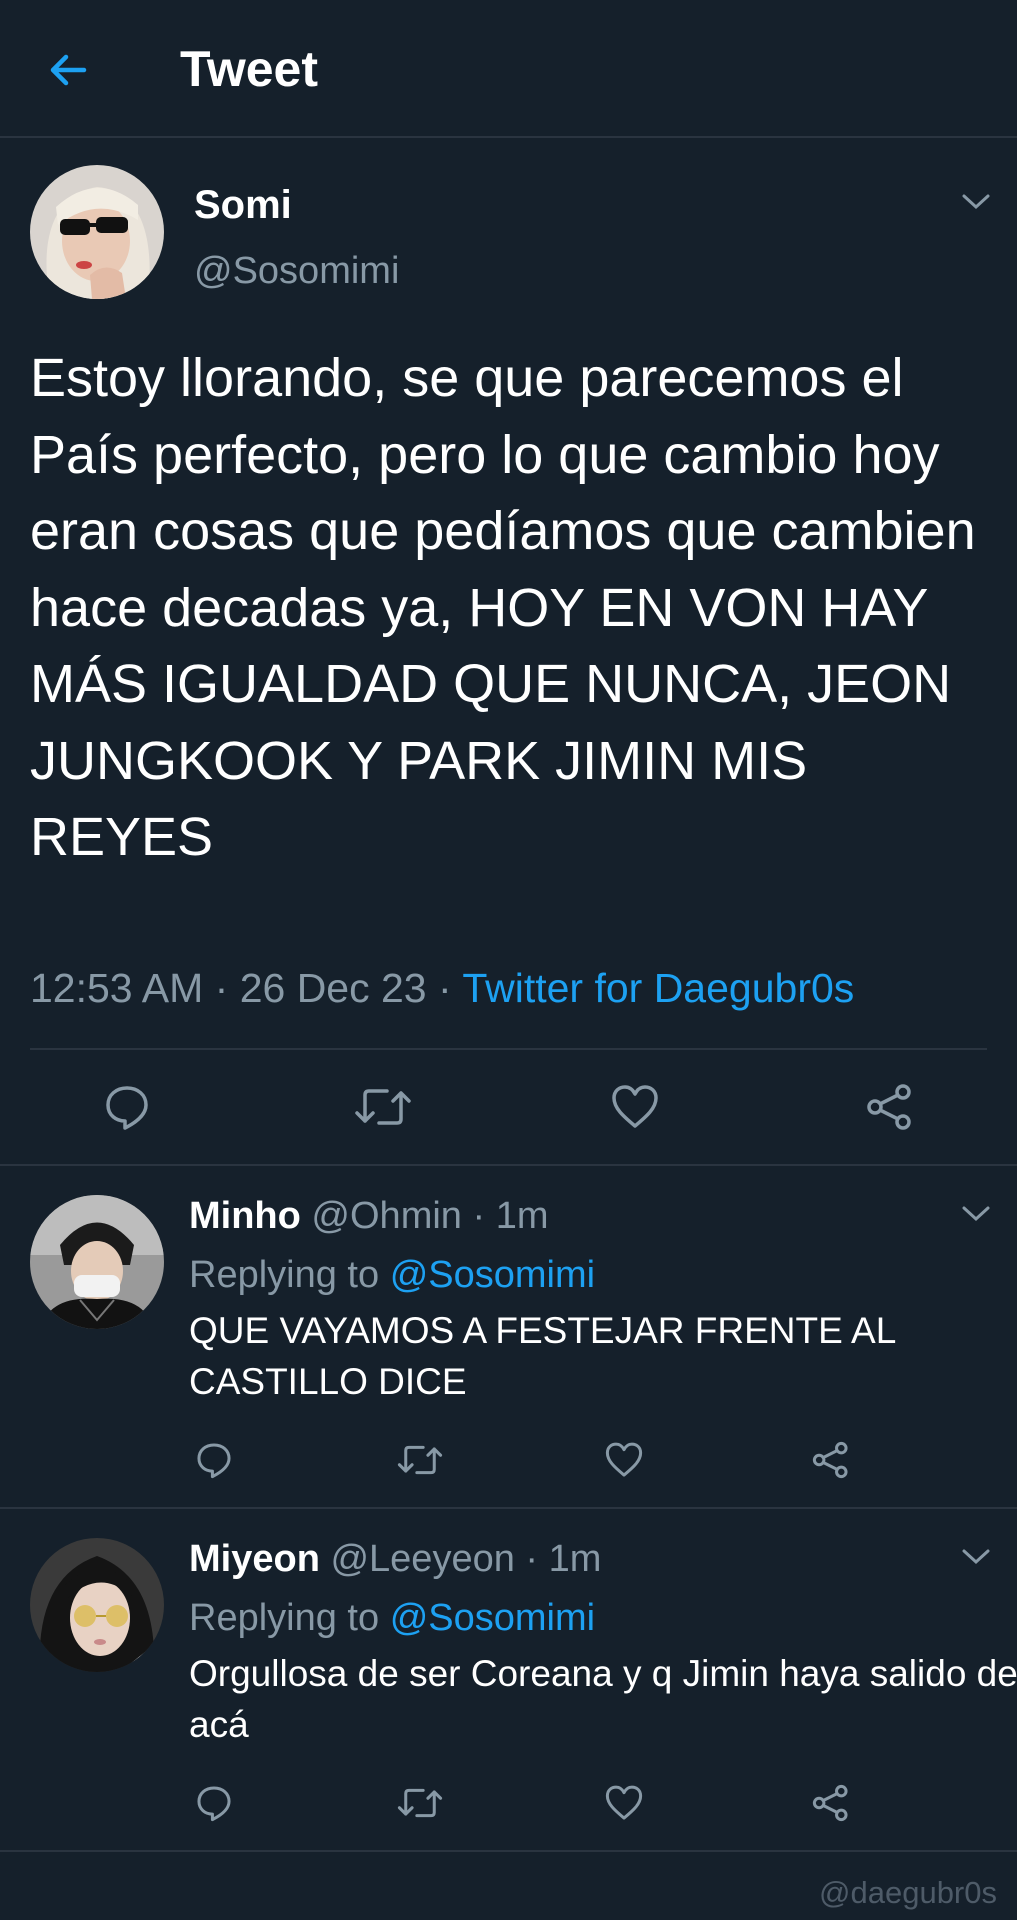 This screenshot has width=1017, height=1920. I want to click on author-handle: @Ohmin, so click(386, 1216).